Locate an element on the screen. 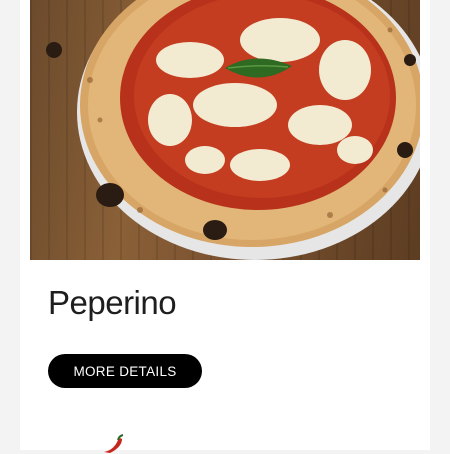  product-title: Peperino is located at coordinates (112, 302).